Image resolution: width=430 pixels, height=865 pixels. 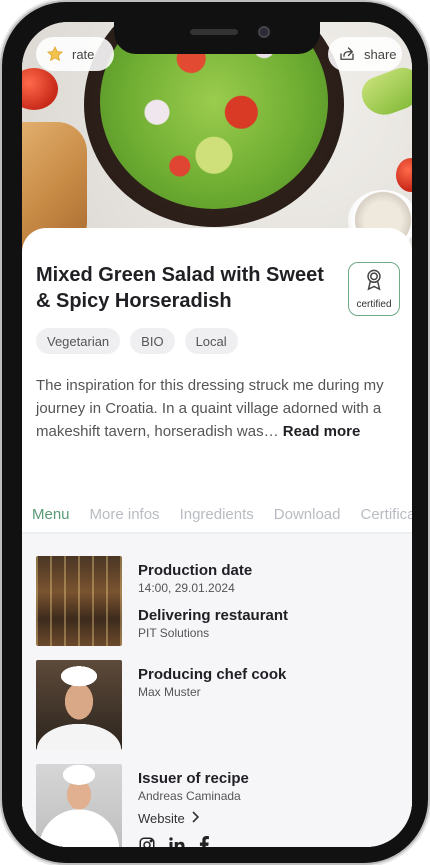 What do you see at coordinates (147, 841) in the screenshot?
I see `instagram-icon` at bounding box center [147, 841].